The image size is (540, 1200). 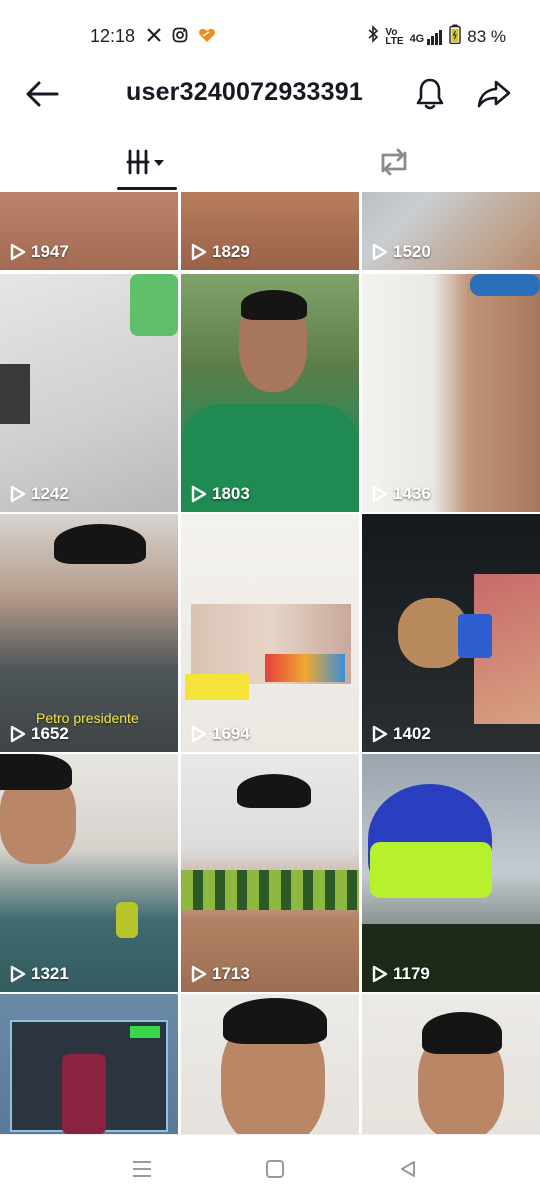 What do you see at coordinates (231, 493) in the screenshot?
I see `view-count-label: 1803` at bounding box center [231, 493].